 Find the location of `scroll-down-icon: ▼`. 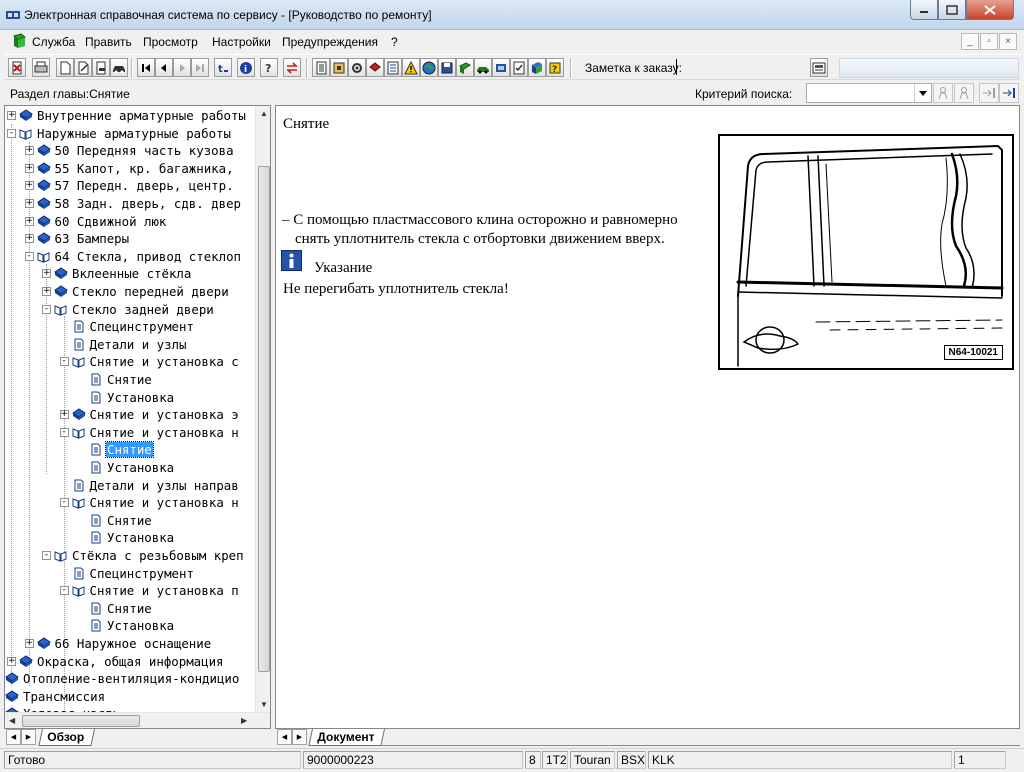

scroll-down-icon: ▼ is located at coordinates (264, 704).